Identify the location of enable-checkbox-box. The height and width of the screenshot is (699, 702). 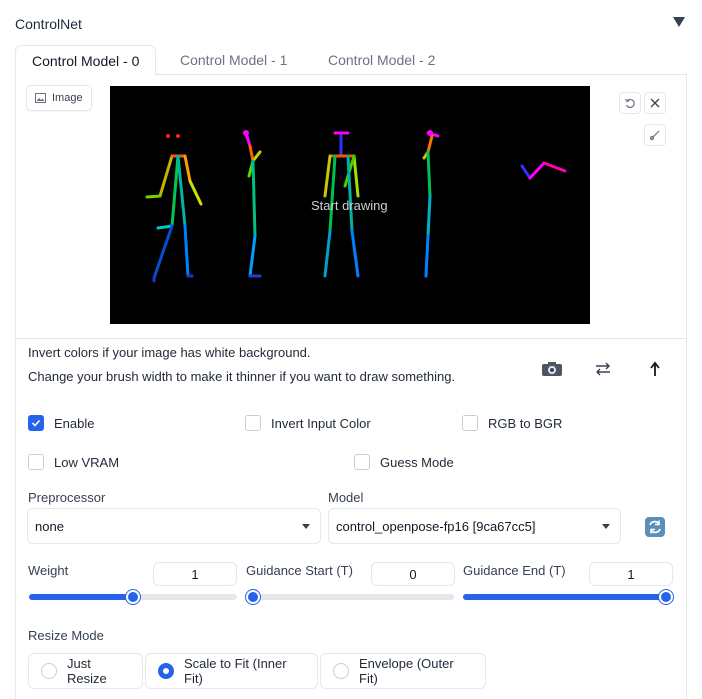
(36, 423).